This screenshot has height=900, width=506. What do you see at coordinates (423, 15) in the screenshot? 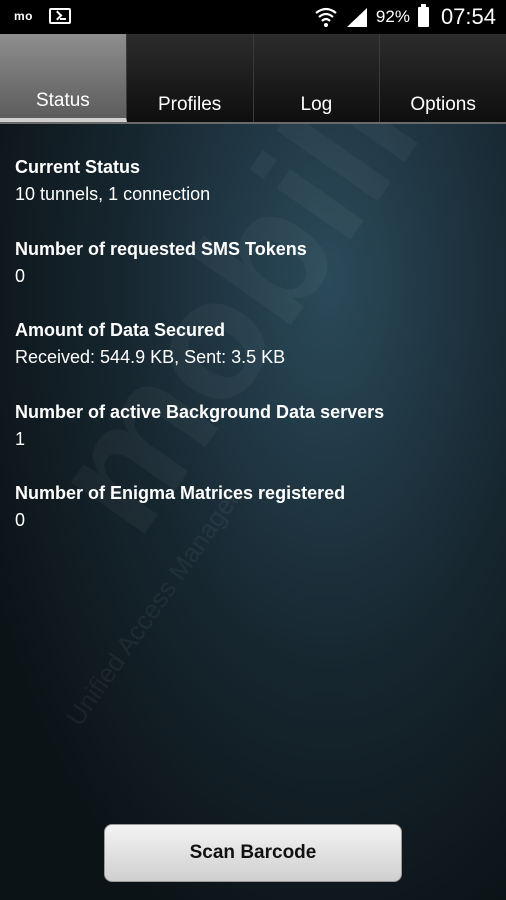
I see `battery-icon` at bounding box center [423, 15].